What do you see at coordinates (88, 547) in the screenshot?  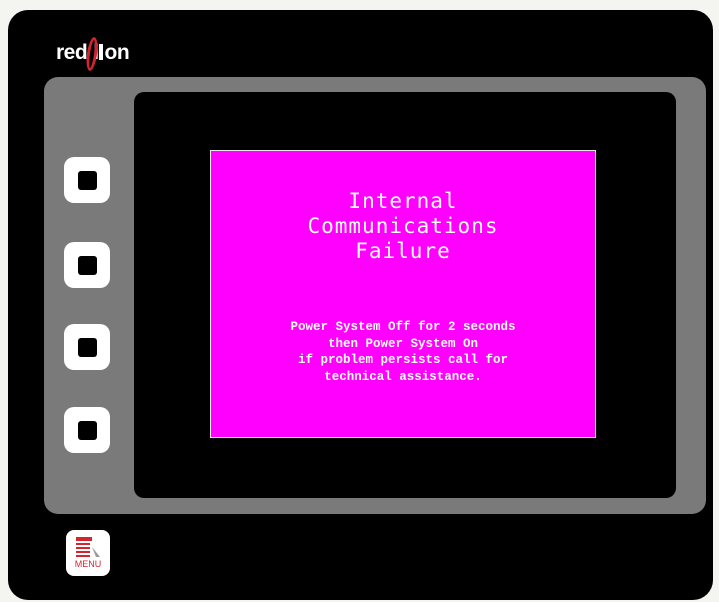 I see `menu-list-icon` at bounding box center [88, 547].